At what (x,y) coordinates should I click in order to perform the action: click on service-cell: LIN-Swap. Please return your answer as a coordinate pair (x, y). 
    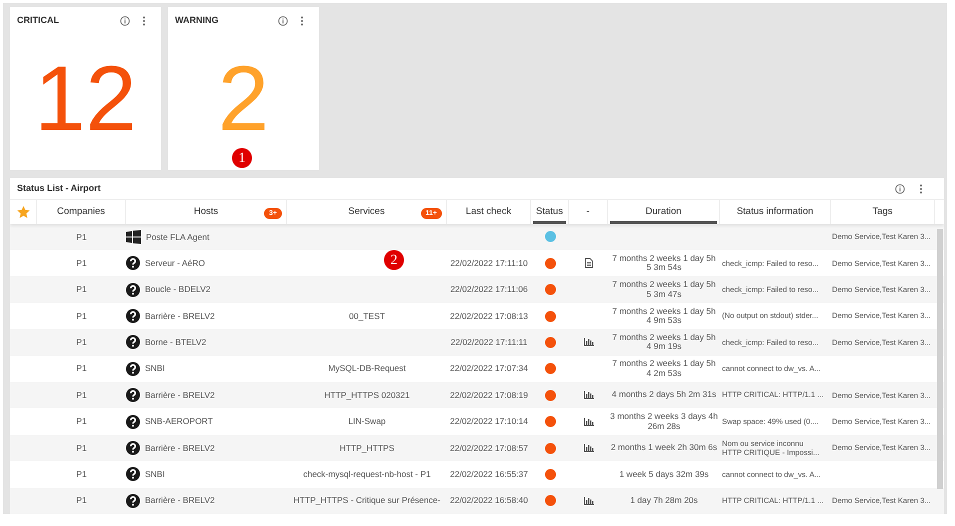
    Looking at the image, I should click on (367, 421).